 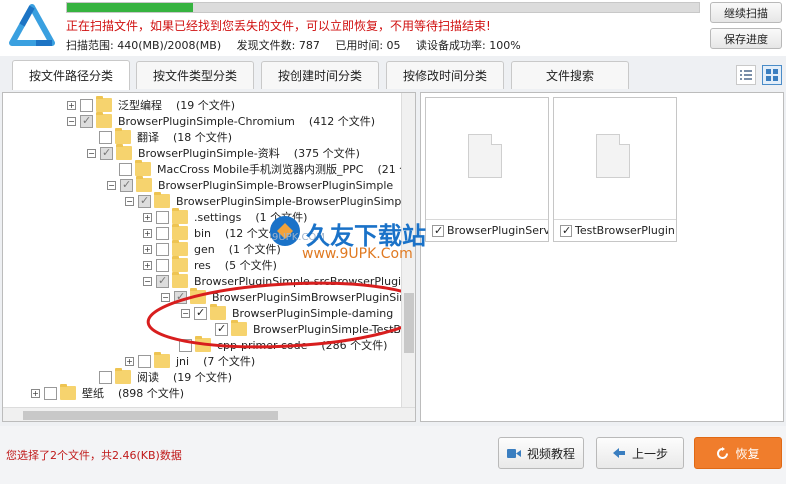 I want to click on file-name: TestBrowserPlugin.java, so click(x=625, y=230).